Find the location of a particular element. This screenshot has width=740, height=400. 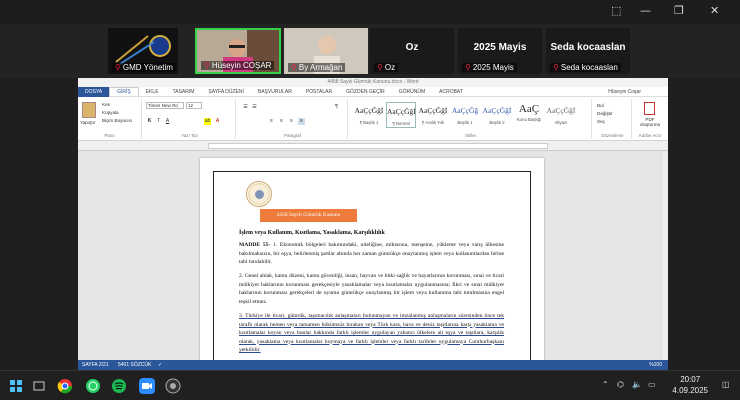

italic-icon: T is located at coordinates (158, 121).